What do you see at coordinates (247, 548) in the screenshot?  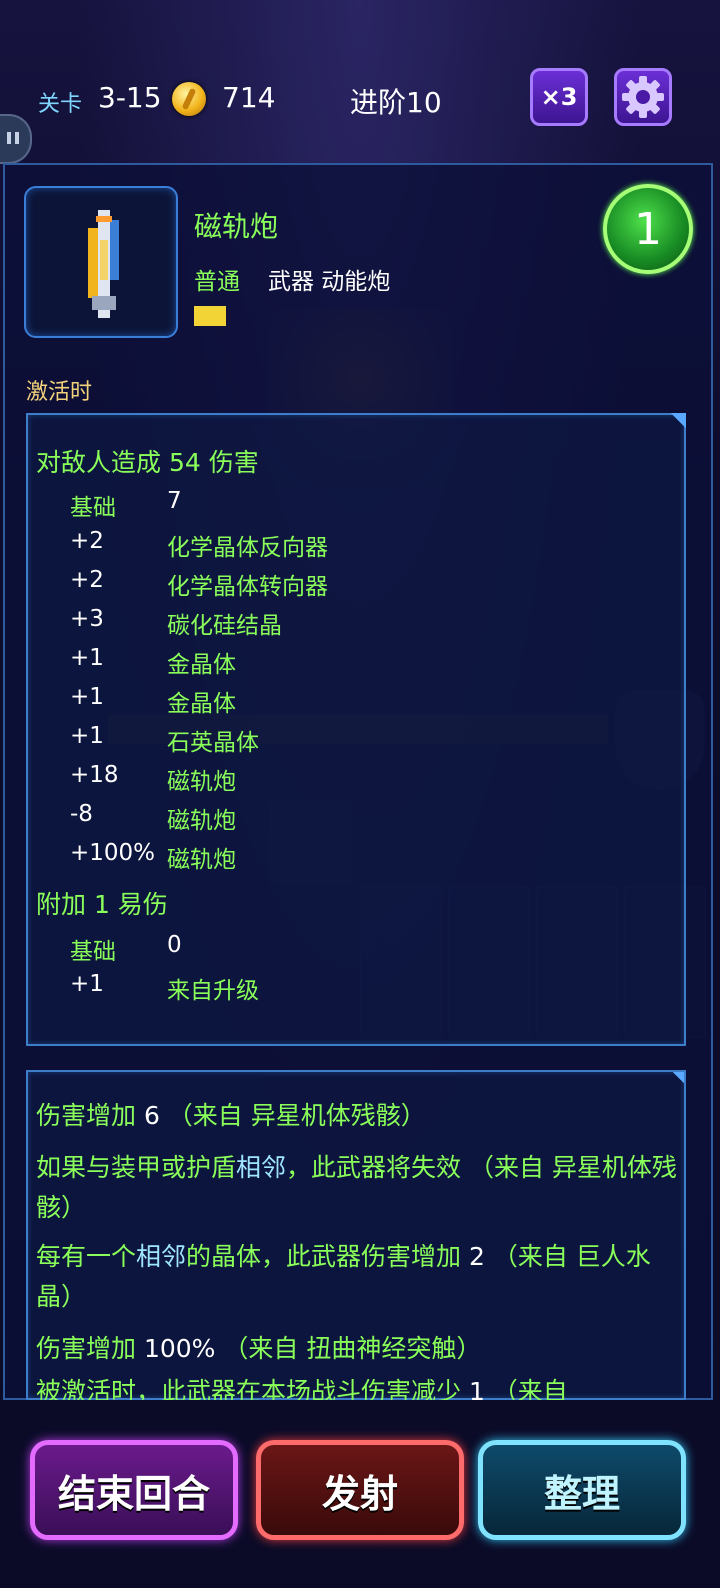 I see `damage-row-source: 化学晶体反向器` at bounding box center [247, 548].